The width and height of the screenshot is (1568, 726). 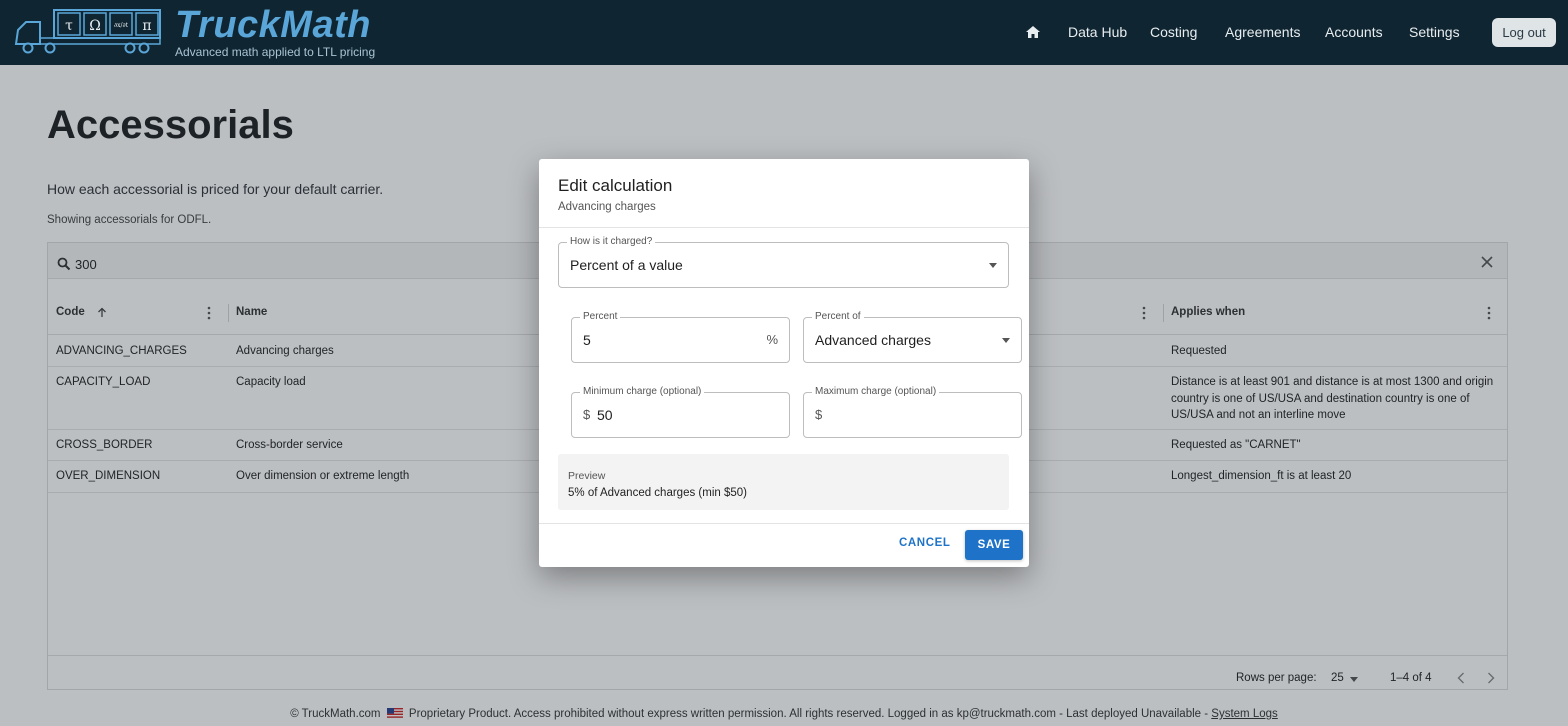 What do you see at coordinates (95, 26) in the screenshot?
I see `logo-symbol-omega: Ω` at bounding box center [95, 26].